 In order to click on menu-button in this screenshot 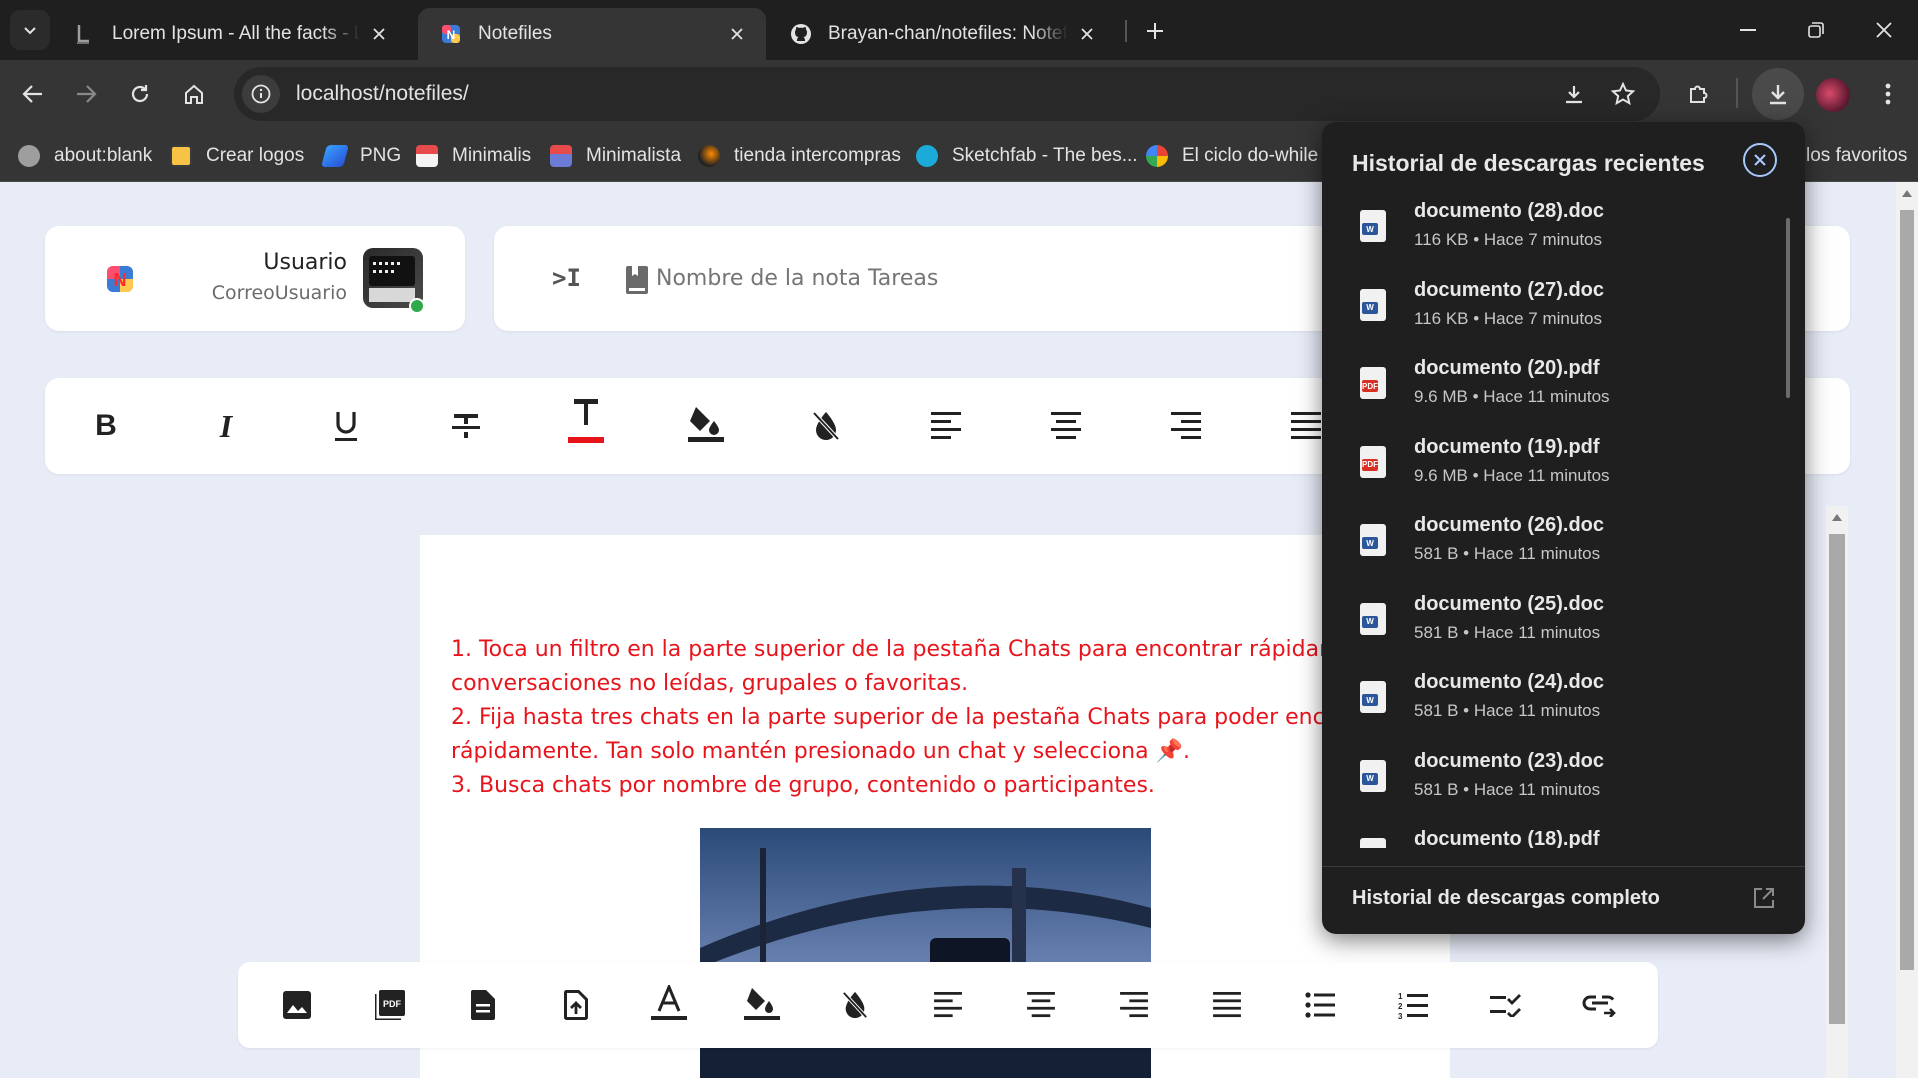, I will do `click(1888, 94)`.